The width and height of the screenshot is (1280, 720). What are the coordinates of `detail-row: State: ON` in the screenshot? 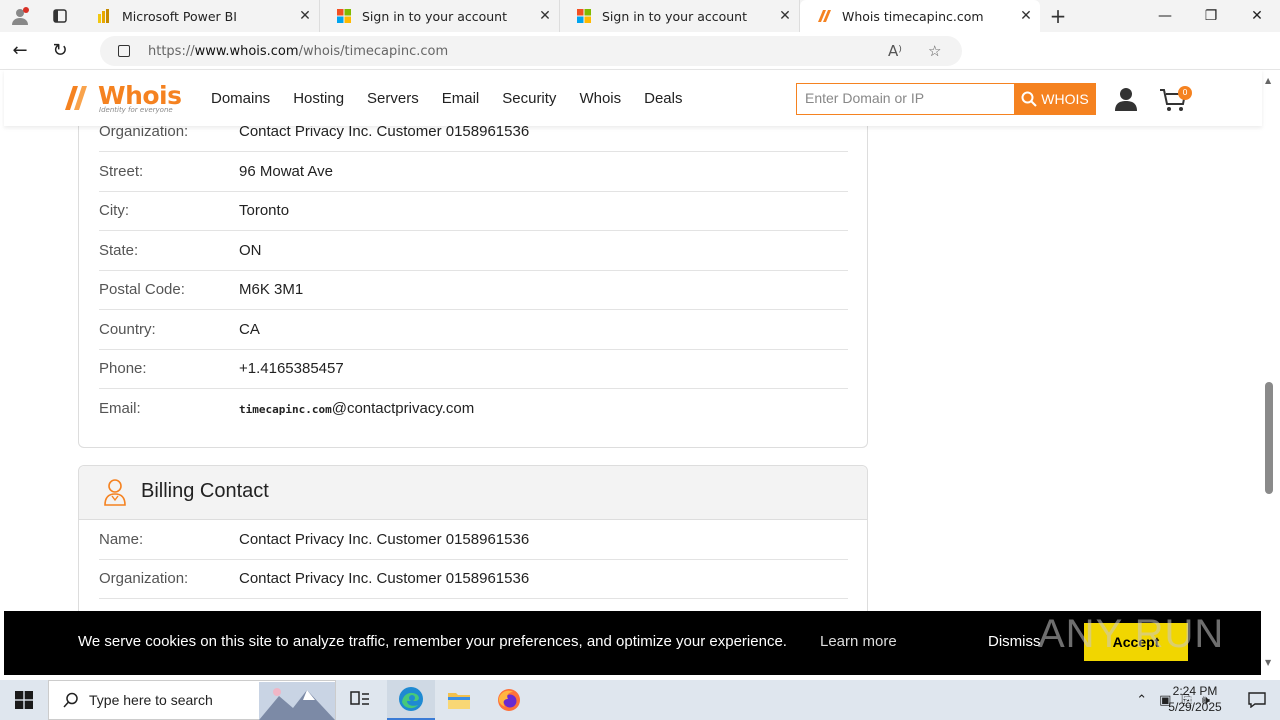 It's located at (473, 251).